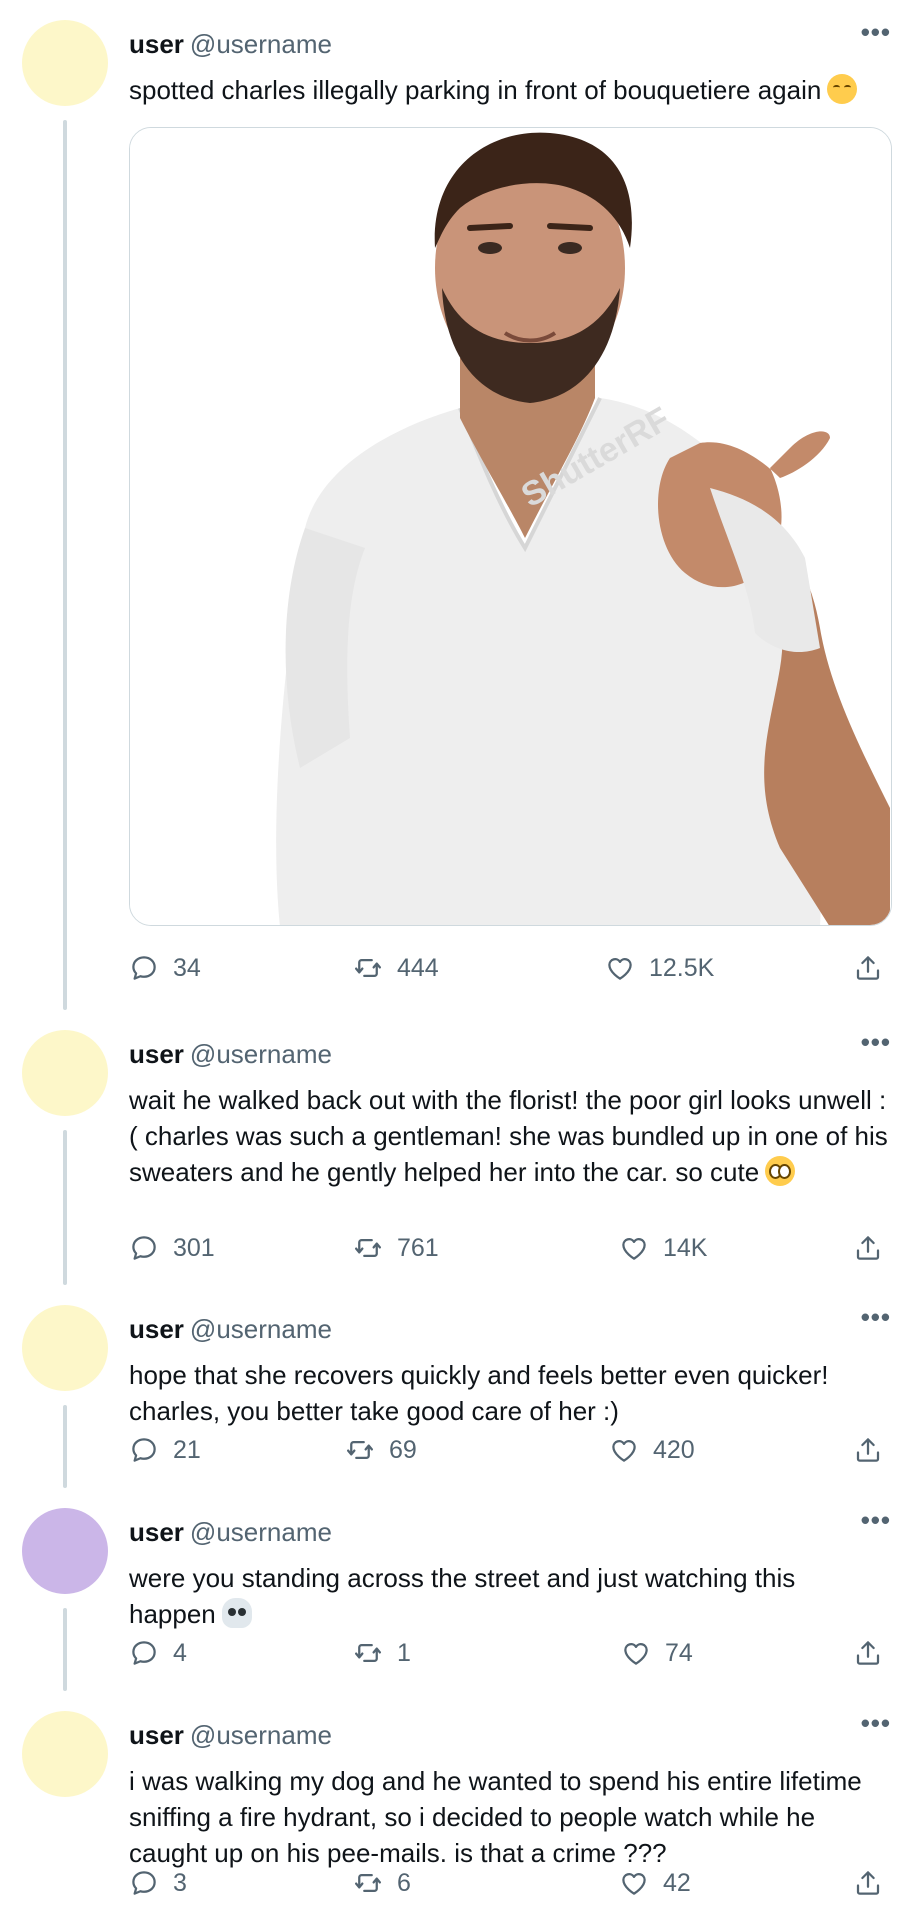 The image size is (913, 1920). I want to click on retweet-button: 69, so click(381, 1450).